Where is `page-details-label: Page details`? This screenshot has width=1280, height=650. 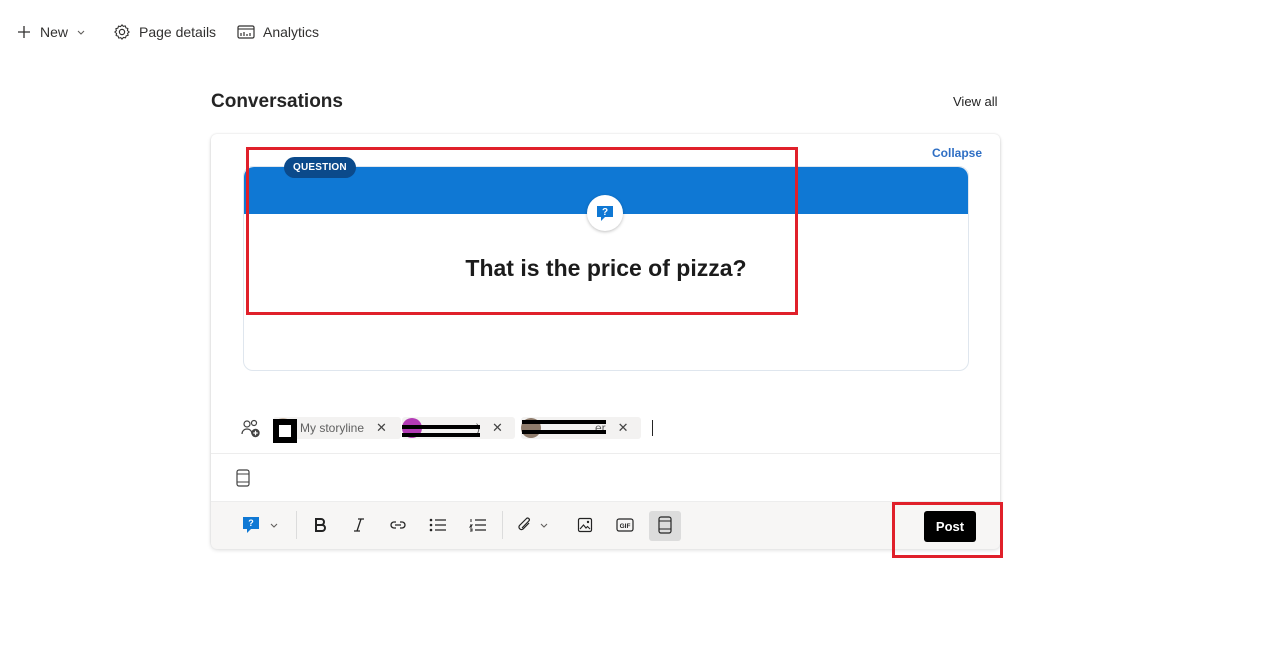 page-details-label: Page details is located at coordinates (178, 32).